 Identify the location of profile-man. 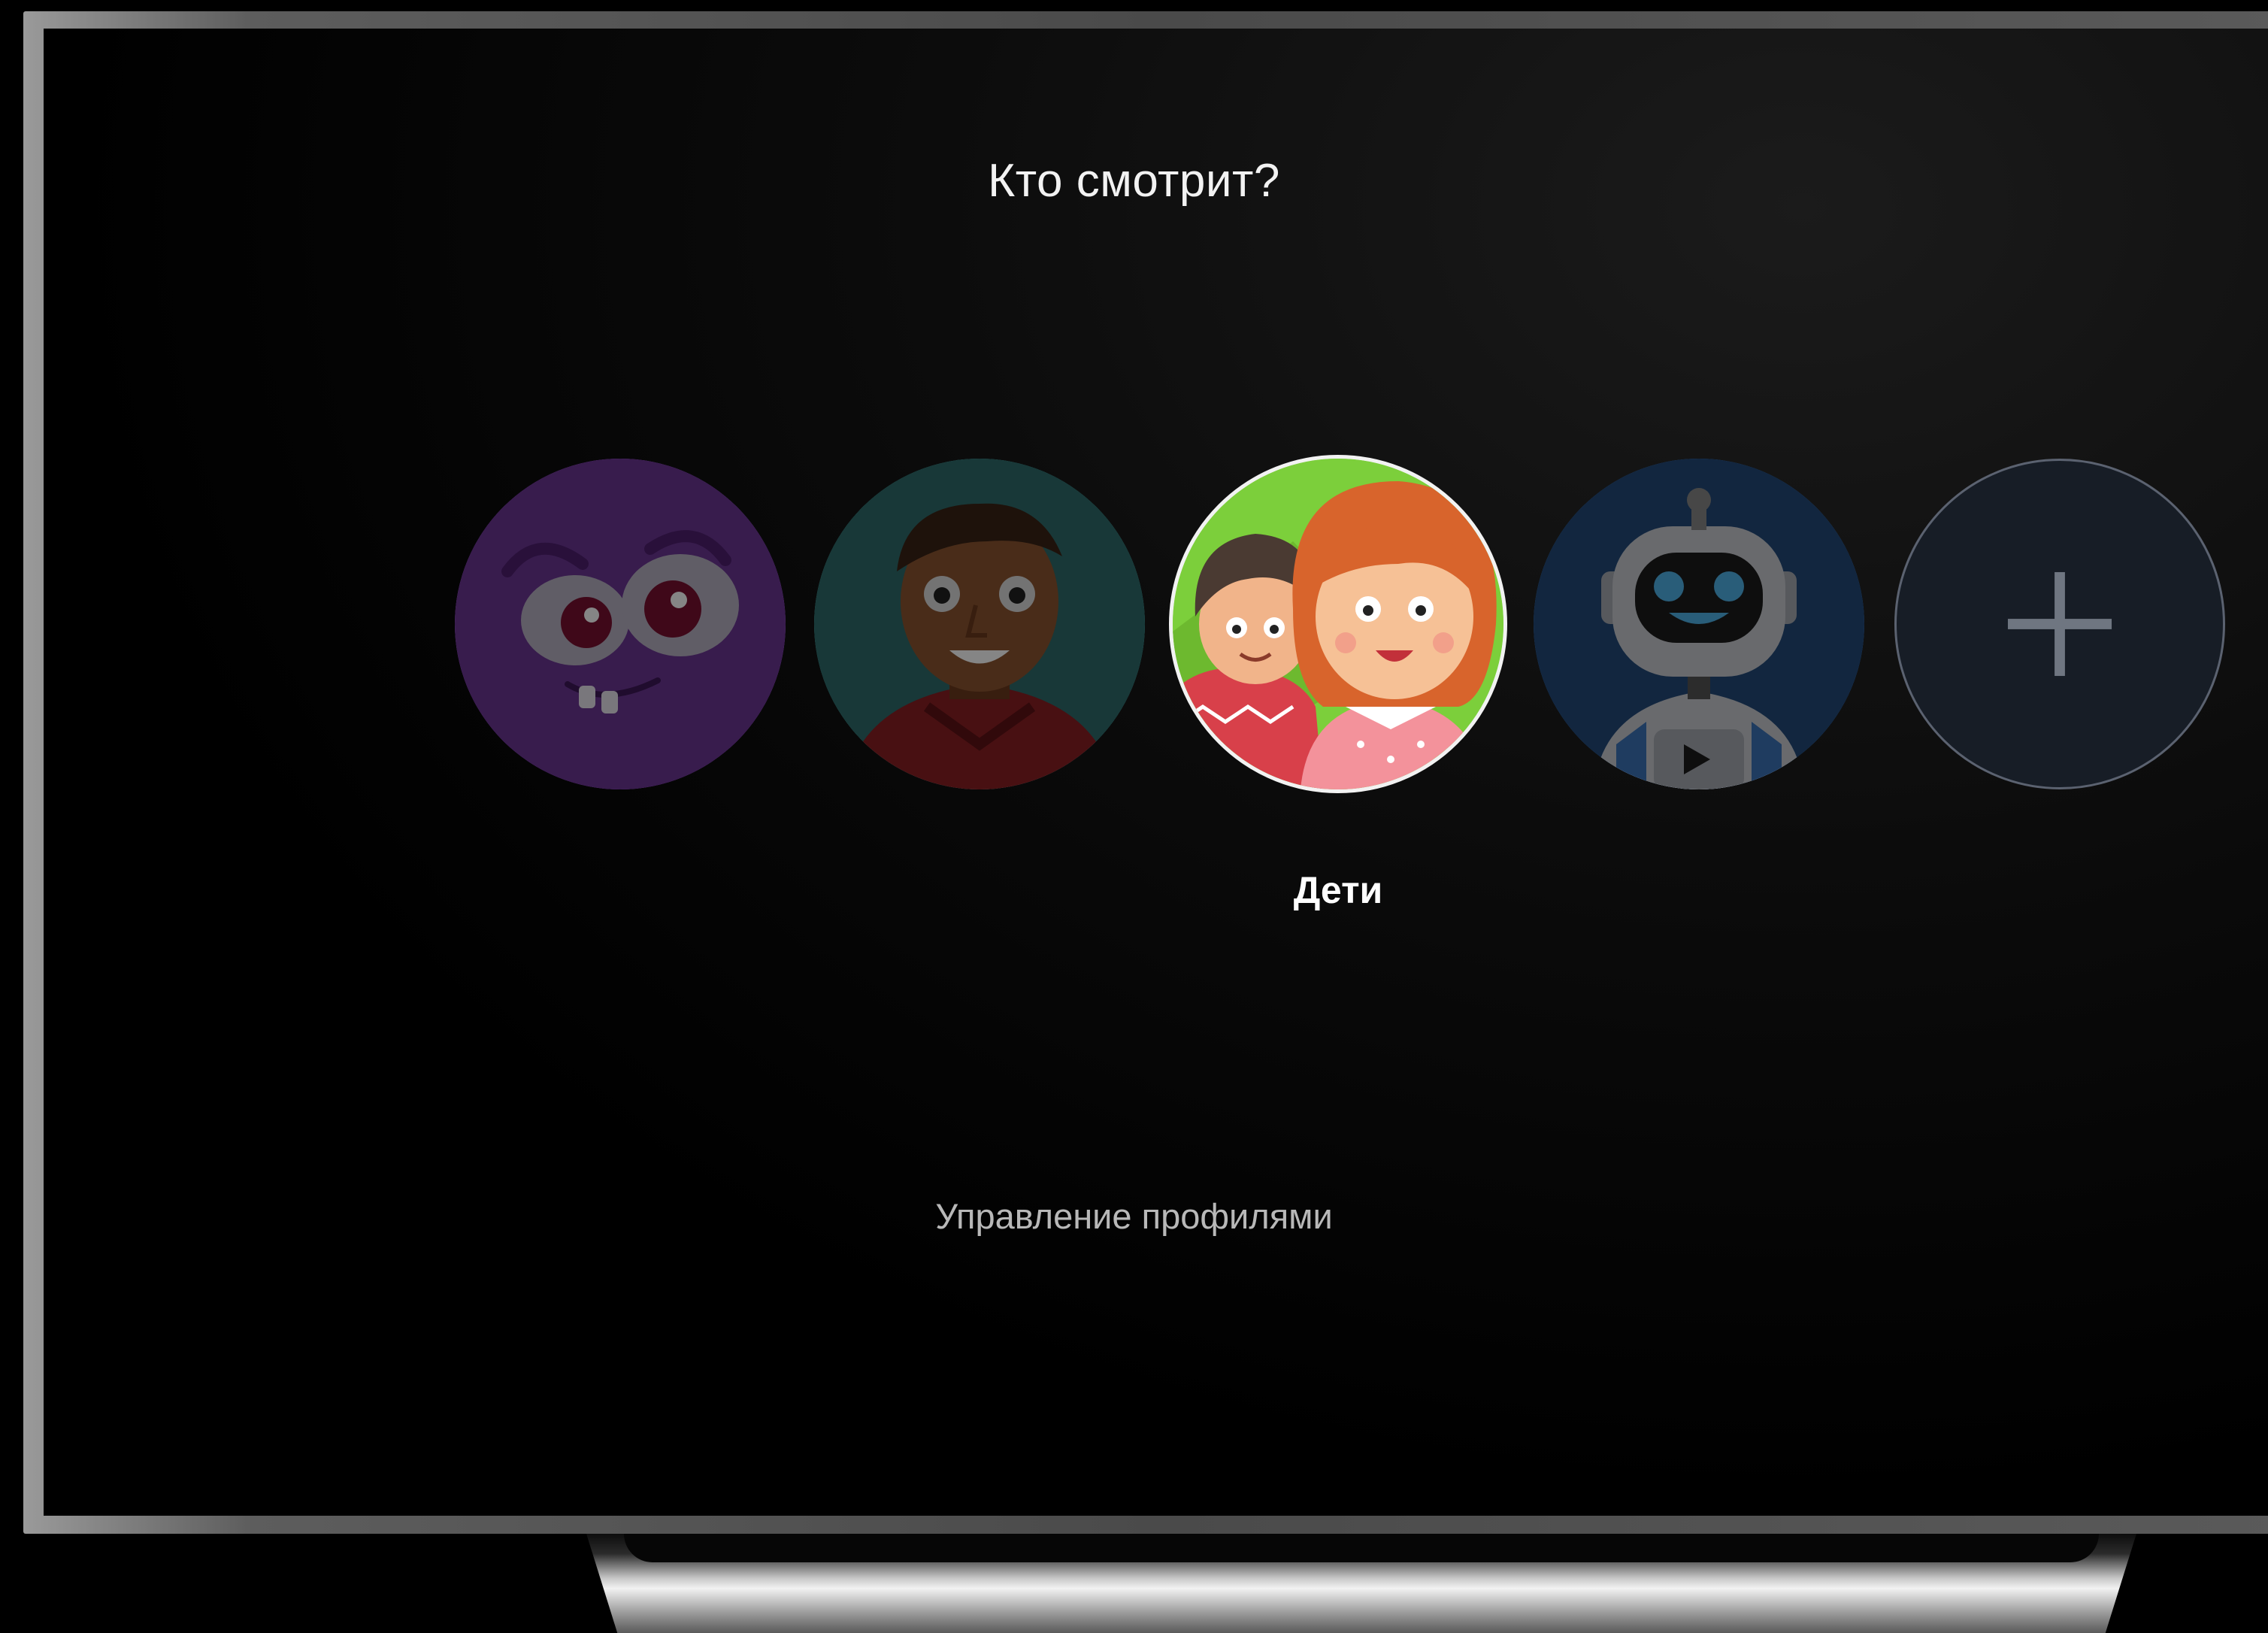
(979, 624).